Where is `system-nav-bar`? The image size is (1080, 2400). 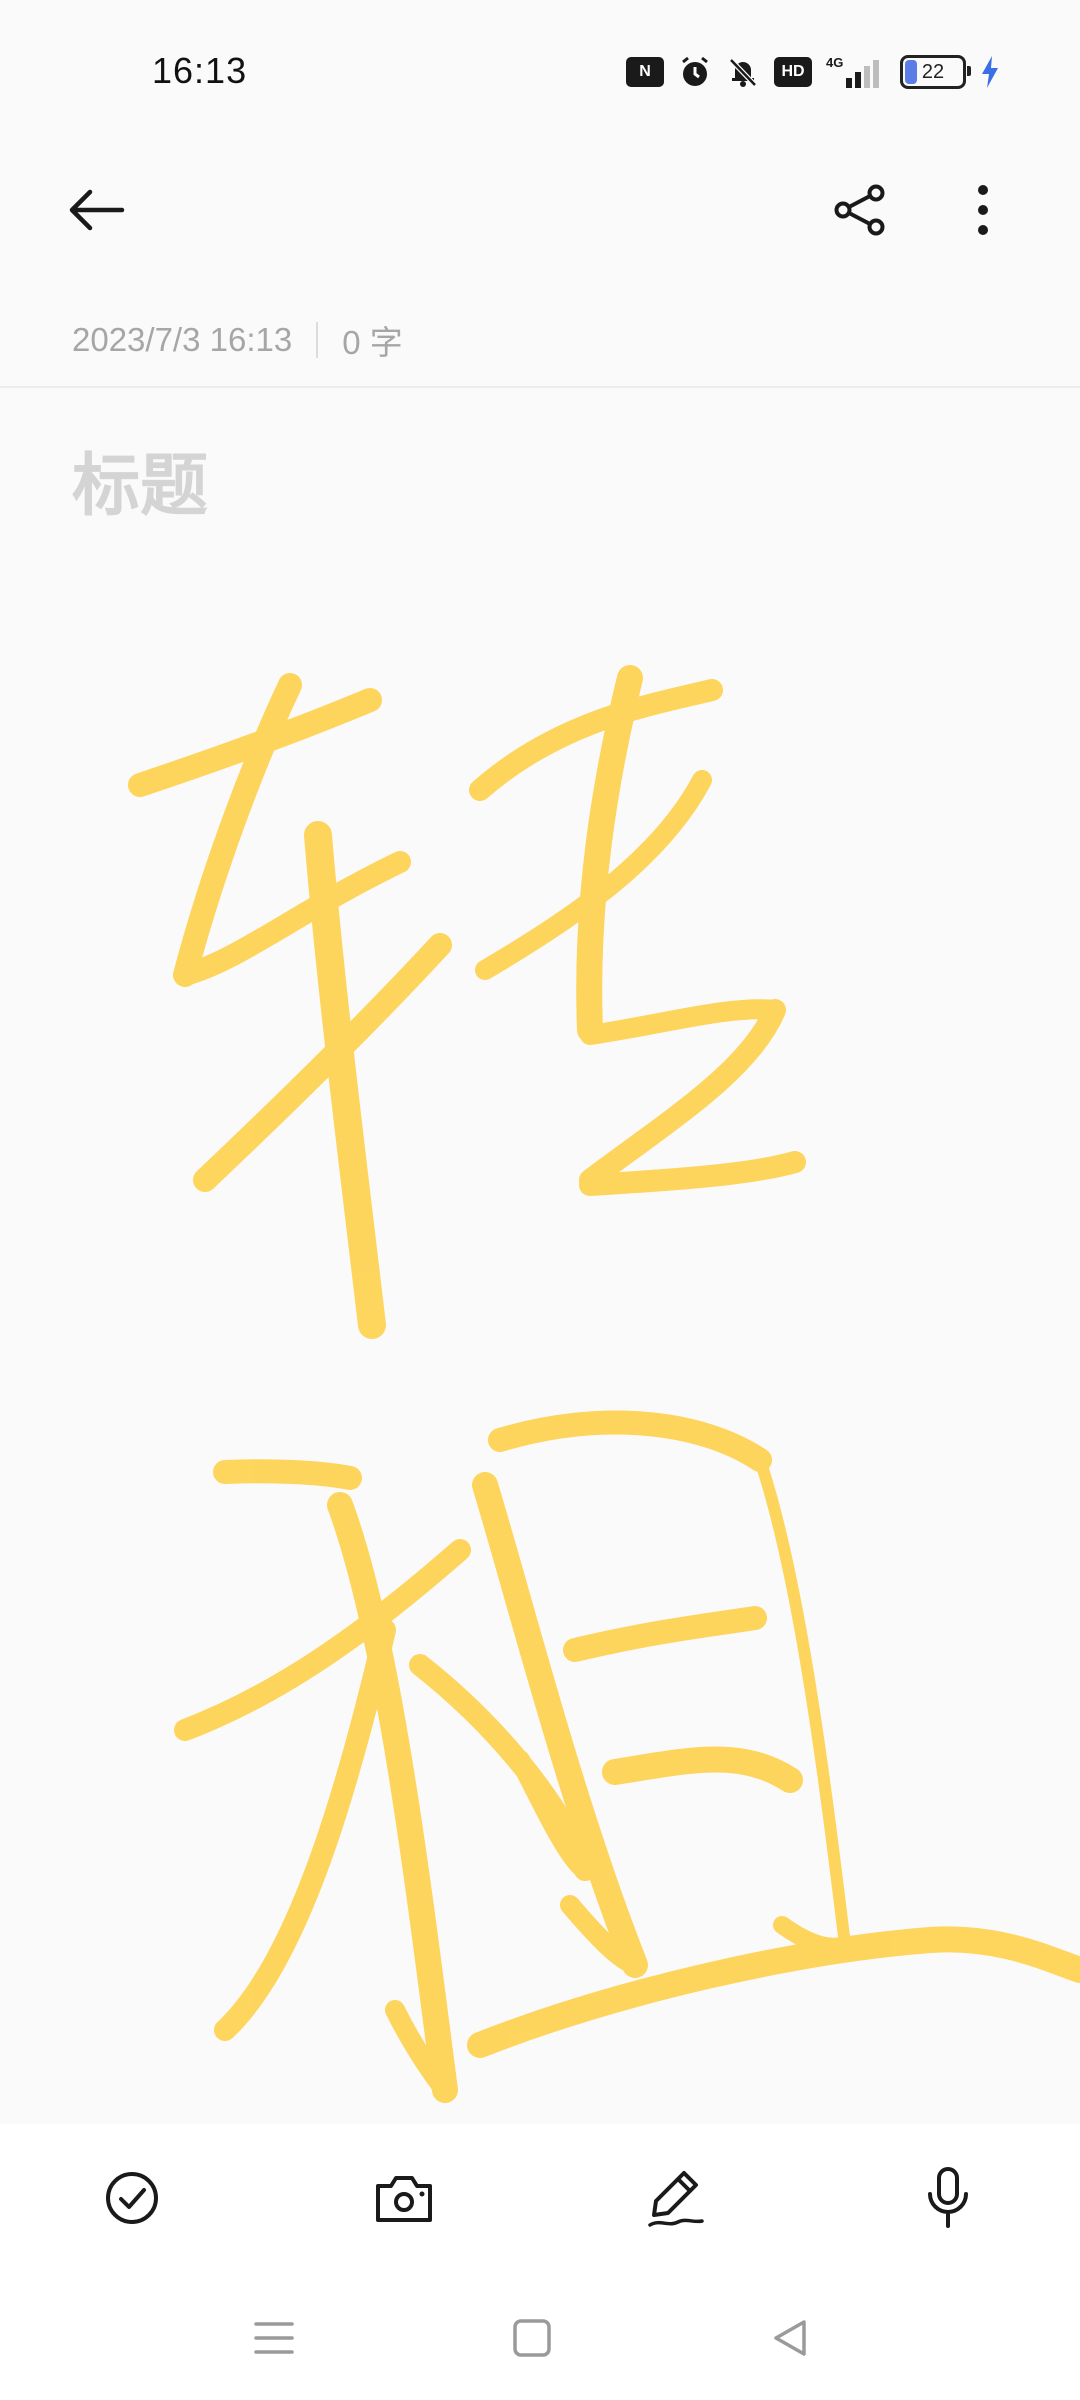 system-nav-bar is located at coordinates (540, 2334).